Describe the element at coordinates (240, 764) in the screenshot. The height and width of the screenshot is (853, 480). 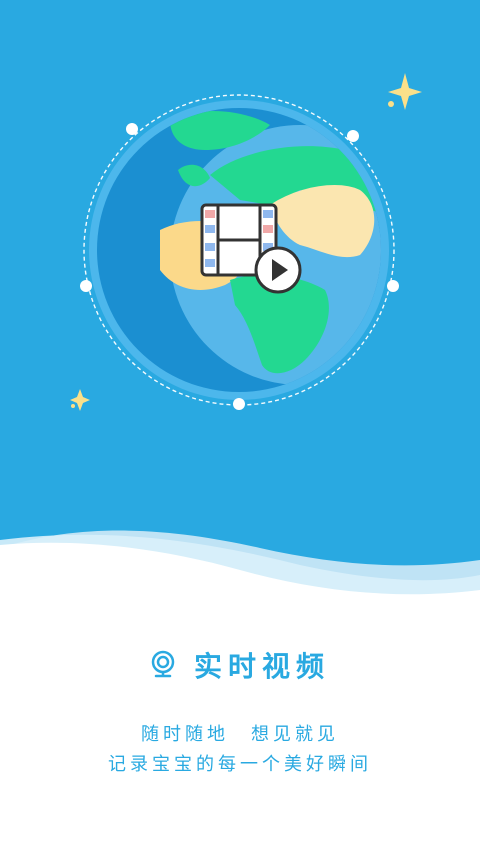
I see `tagline-line-2: 记录宝宝的每一个美好瞬间` at that location.